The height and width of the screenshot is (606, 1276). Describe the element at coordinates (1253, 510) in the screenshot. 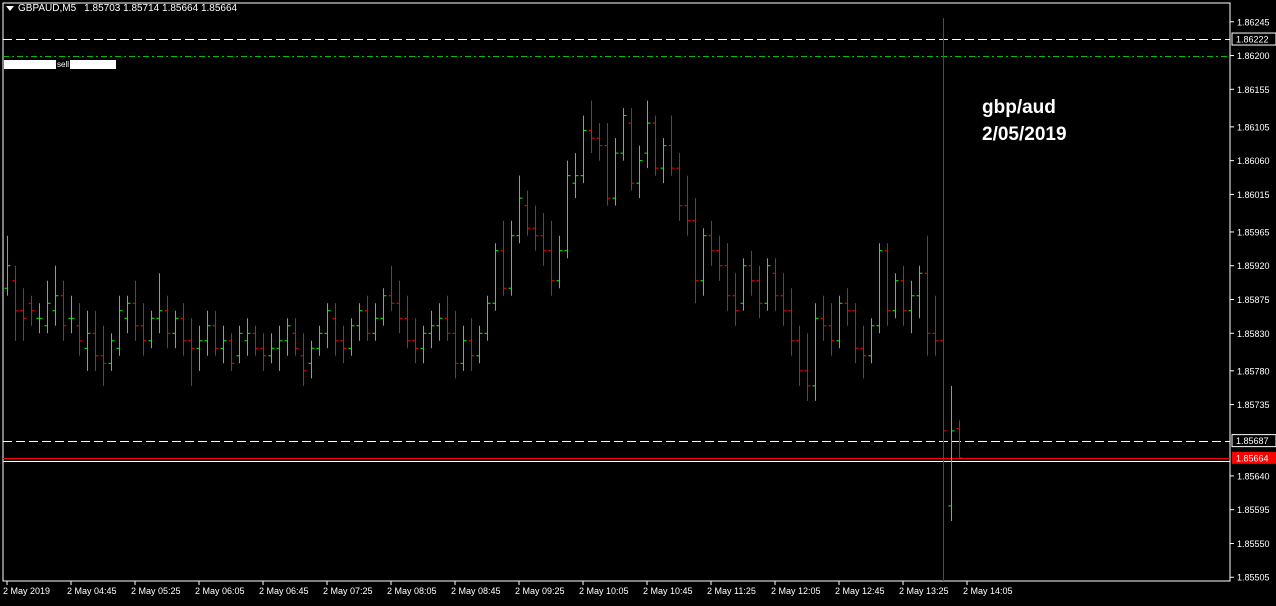

I see `y-tick-label: 1.85595` at that location.